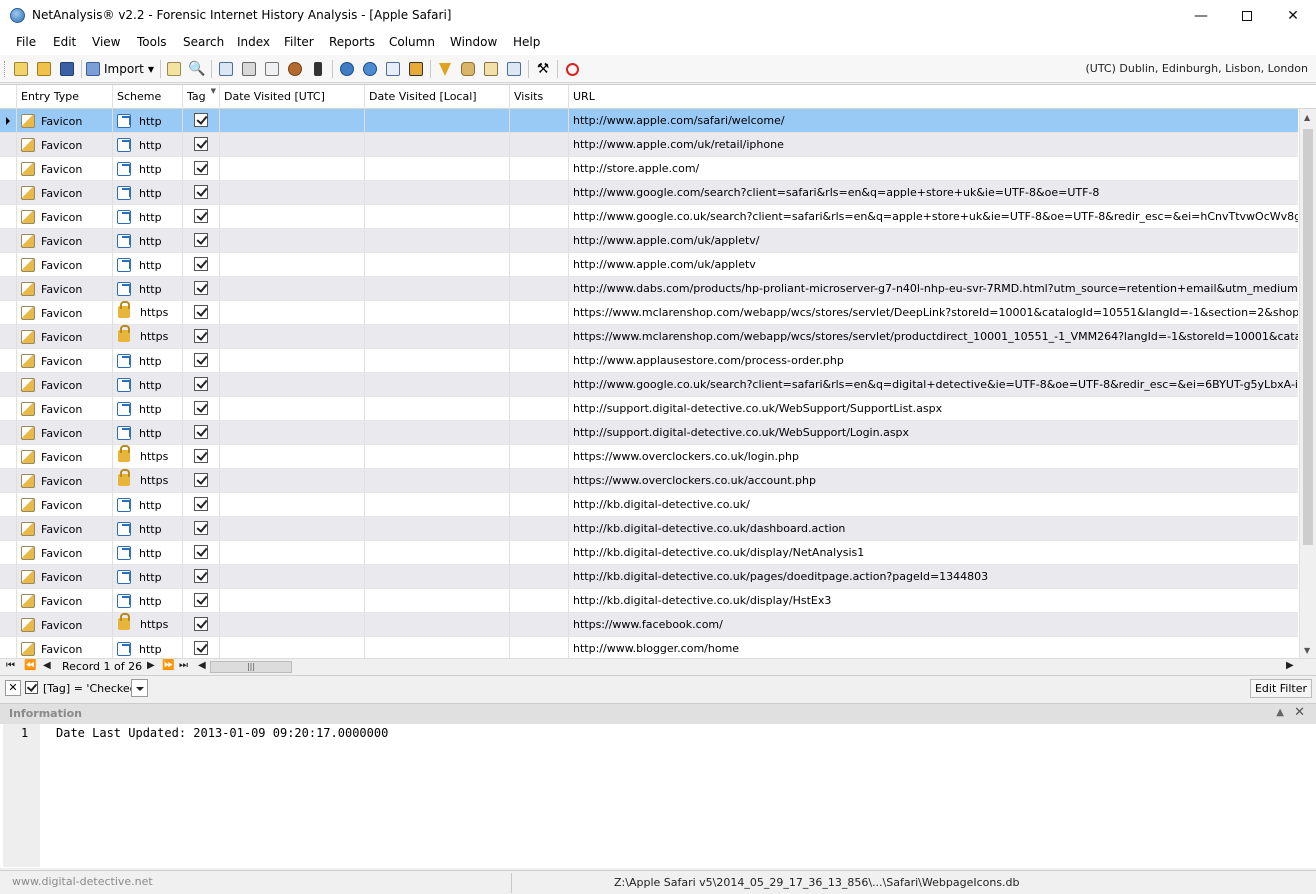 The height and width of the screenshot is (894, 1316). I want to click on menu-index: Index, so click(253, 42).